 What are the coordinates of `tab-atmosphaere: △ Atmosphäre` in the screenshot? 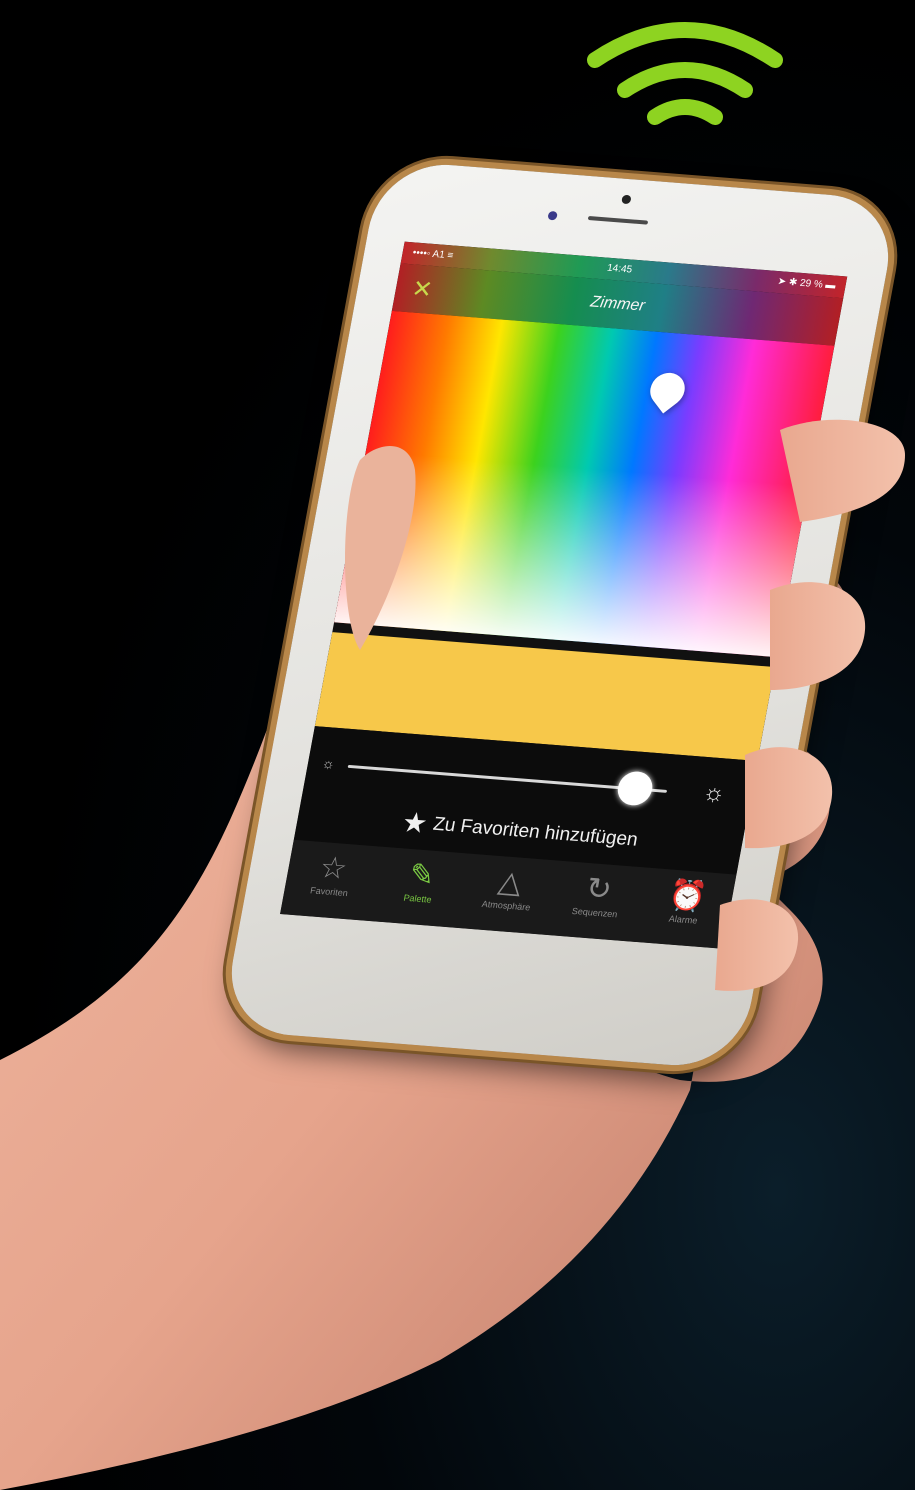 It's located at (508, 894).